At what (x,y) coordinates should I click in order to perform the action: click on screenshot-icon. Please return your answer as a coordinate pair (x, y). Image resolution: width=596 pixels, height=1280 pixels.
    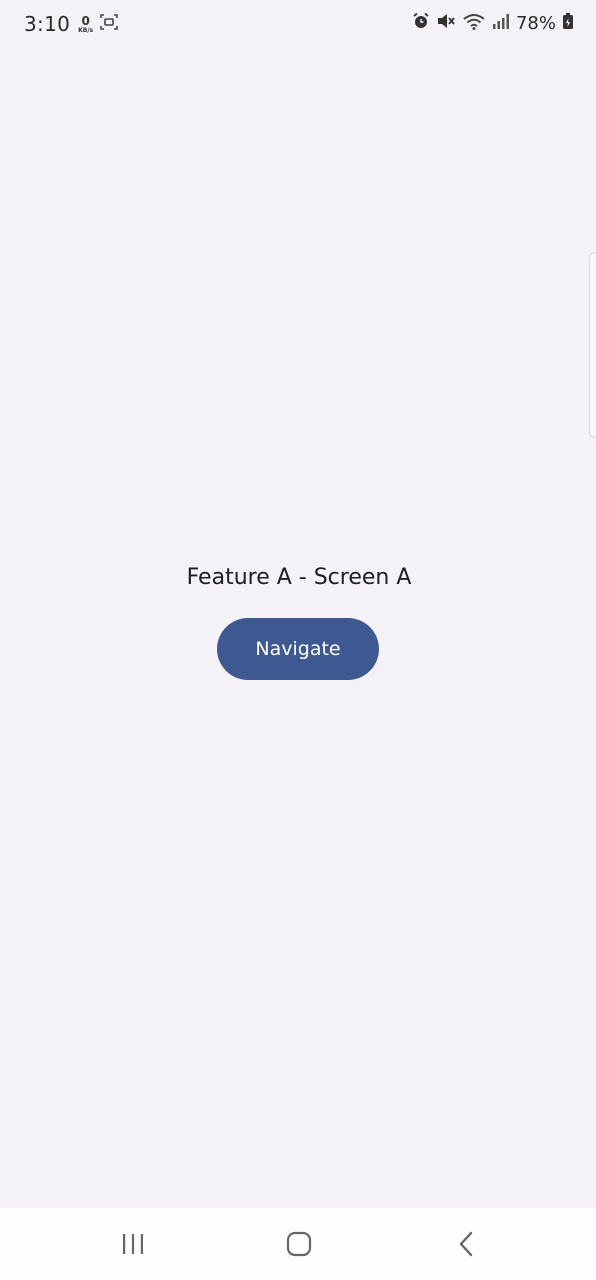
    Looking at the image, I should click on (109, 24).